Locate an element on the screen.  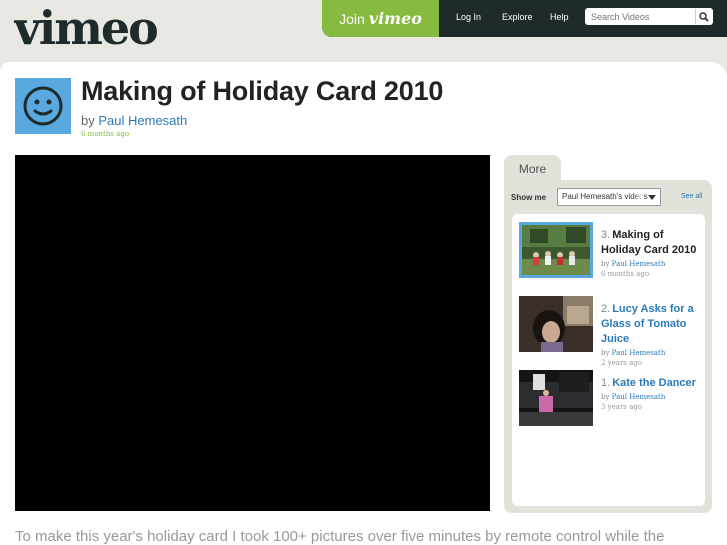
search-button is located at coordinates (703, 16).